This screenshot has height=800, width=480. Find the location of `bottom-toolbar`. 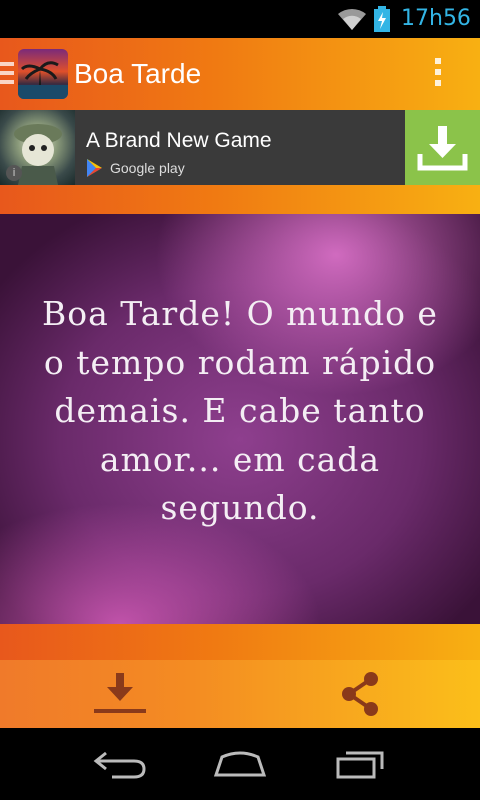

bottom-toolbar is located at coordinates (240, 694).